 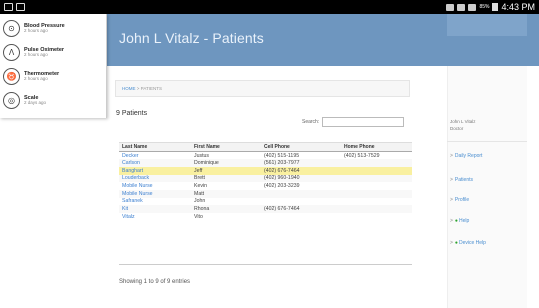 I want to click on cell-first-name: Justus, so click(x=201, y=155).